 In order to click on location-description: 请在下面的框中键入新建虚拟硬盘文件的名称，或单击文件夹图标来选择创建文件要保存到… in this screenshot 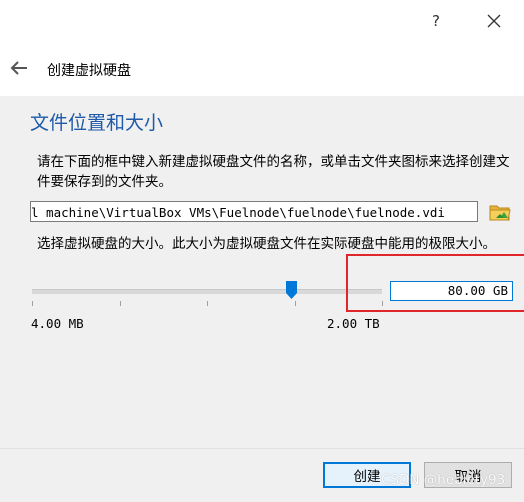, I will do `click(273, 172)`.